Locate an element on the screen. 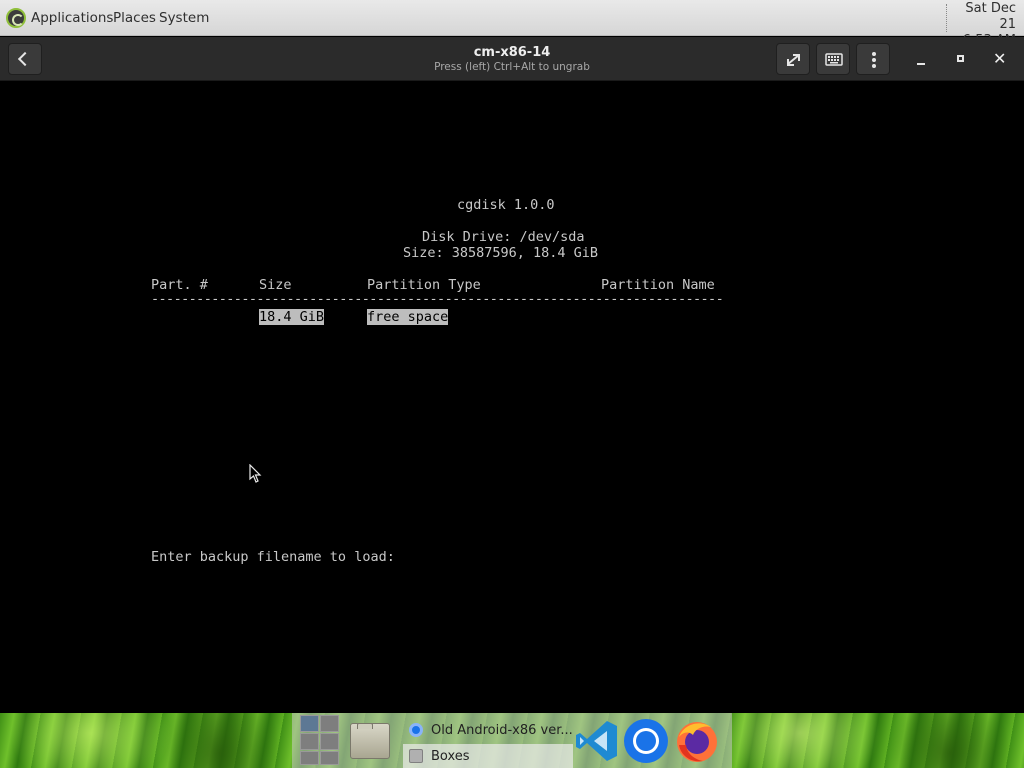 The height and width of the screenshot is (768, 1024). vscode-launcher is located at coordinates (597, 741).